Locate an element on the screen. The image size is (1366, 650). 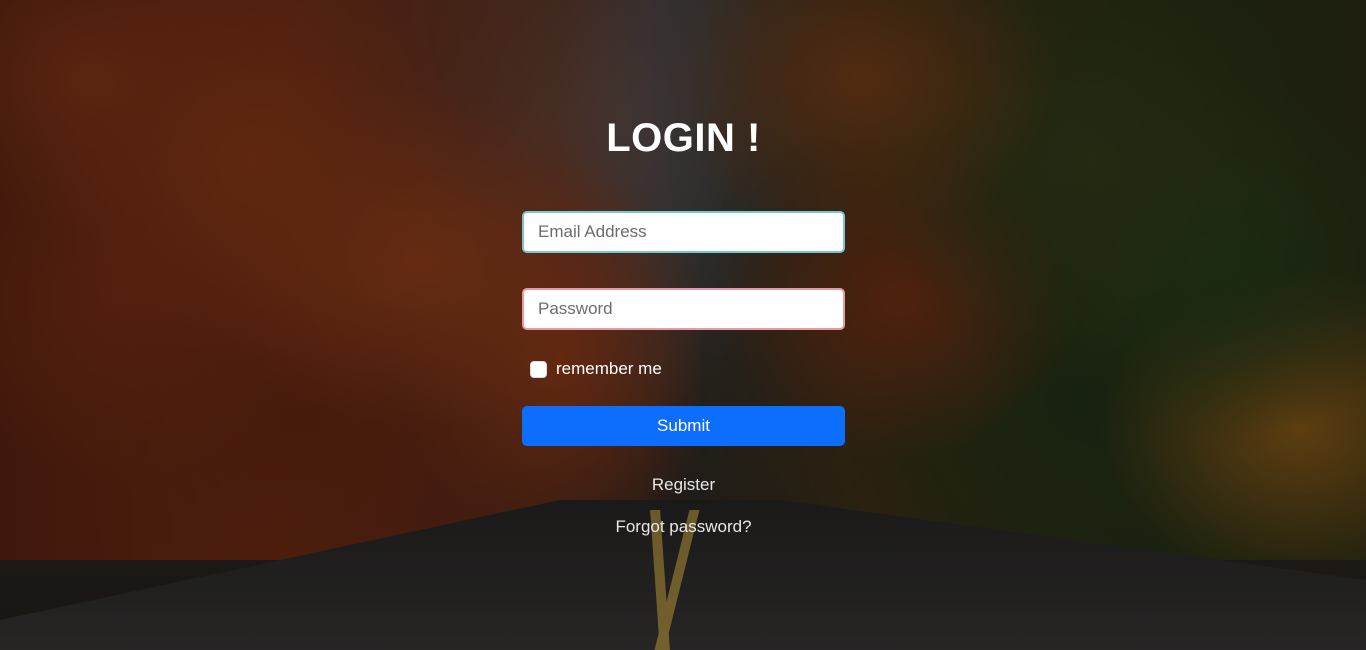
remember-me-row: remember me is located at coordinates (687, 369).